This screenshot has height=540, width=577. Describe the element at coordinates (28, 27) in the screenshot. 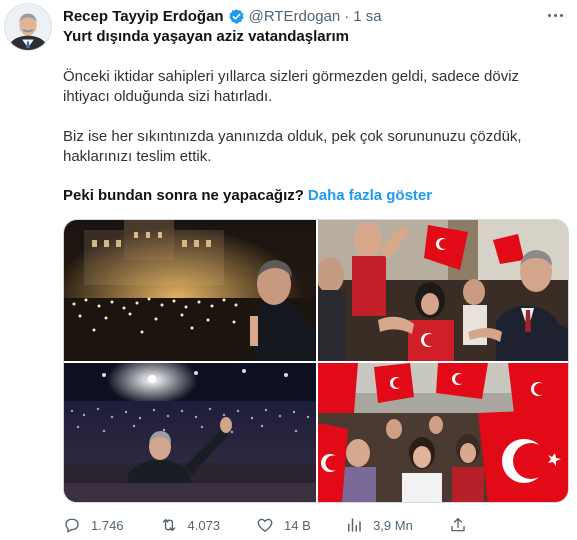

I see `avatar` at that location.